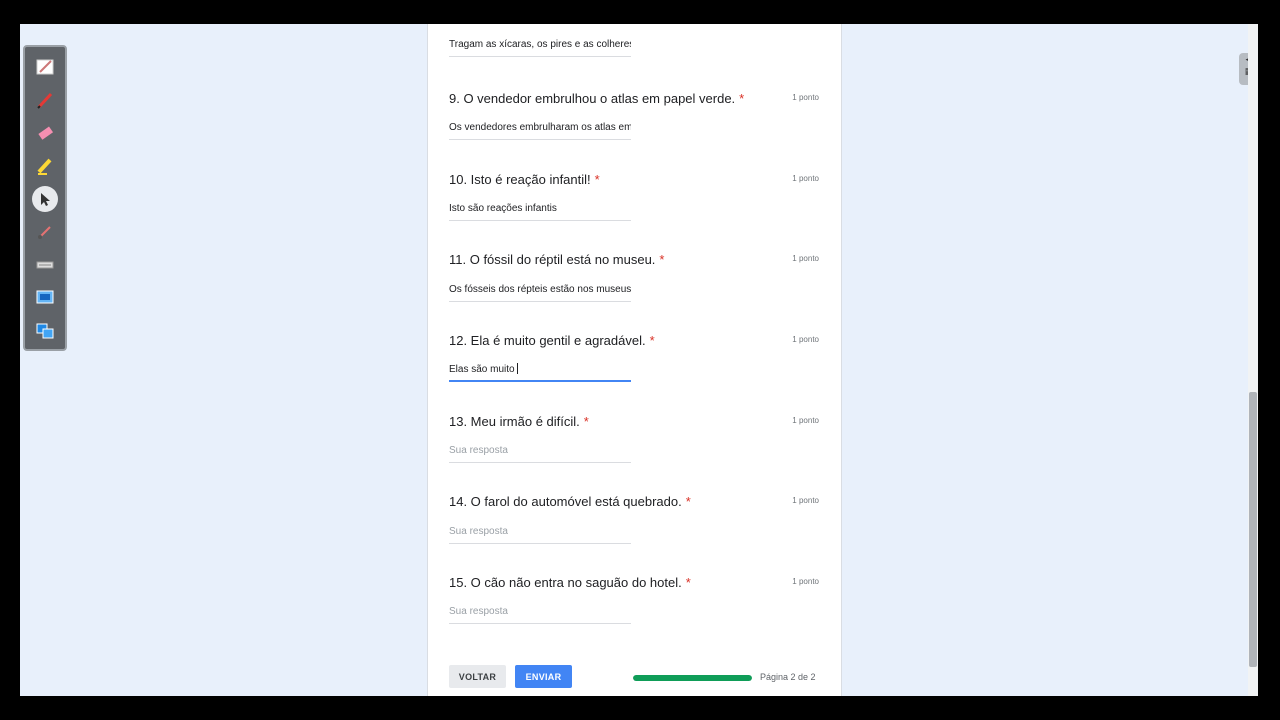  Describe the element at coordinates (543, 676) in the screenshot. I see `submit-button: ENVIAR` at that location.